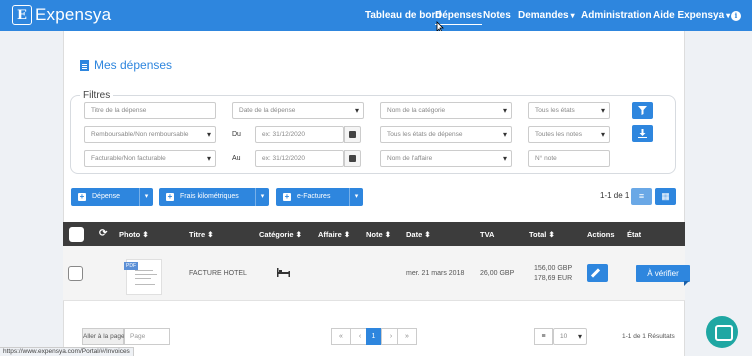 This screenshot has height=356, width=752. What do you see at coordinates (201, 234) in the screenshot?
I see `col-titre: Titre ⬍` at bounding box center [201, 234].